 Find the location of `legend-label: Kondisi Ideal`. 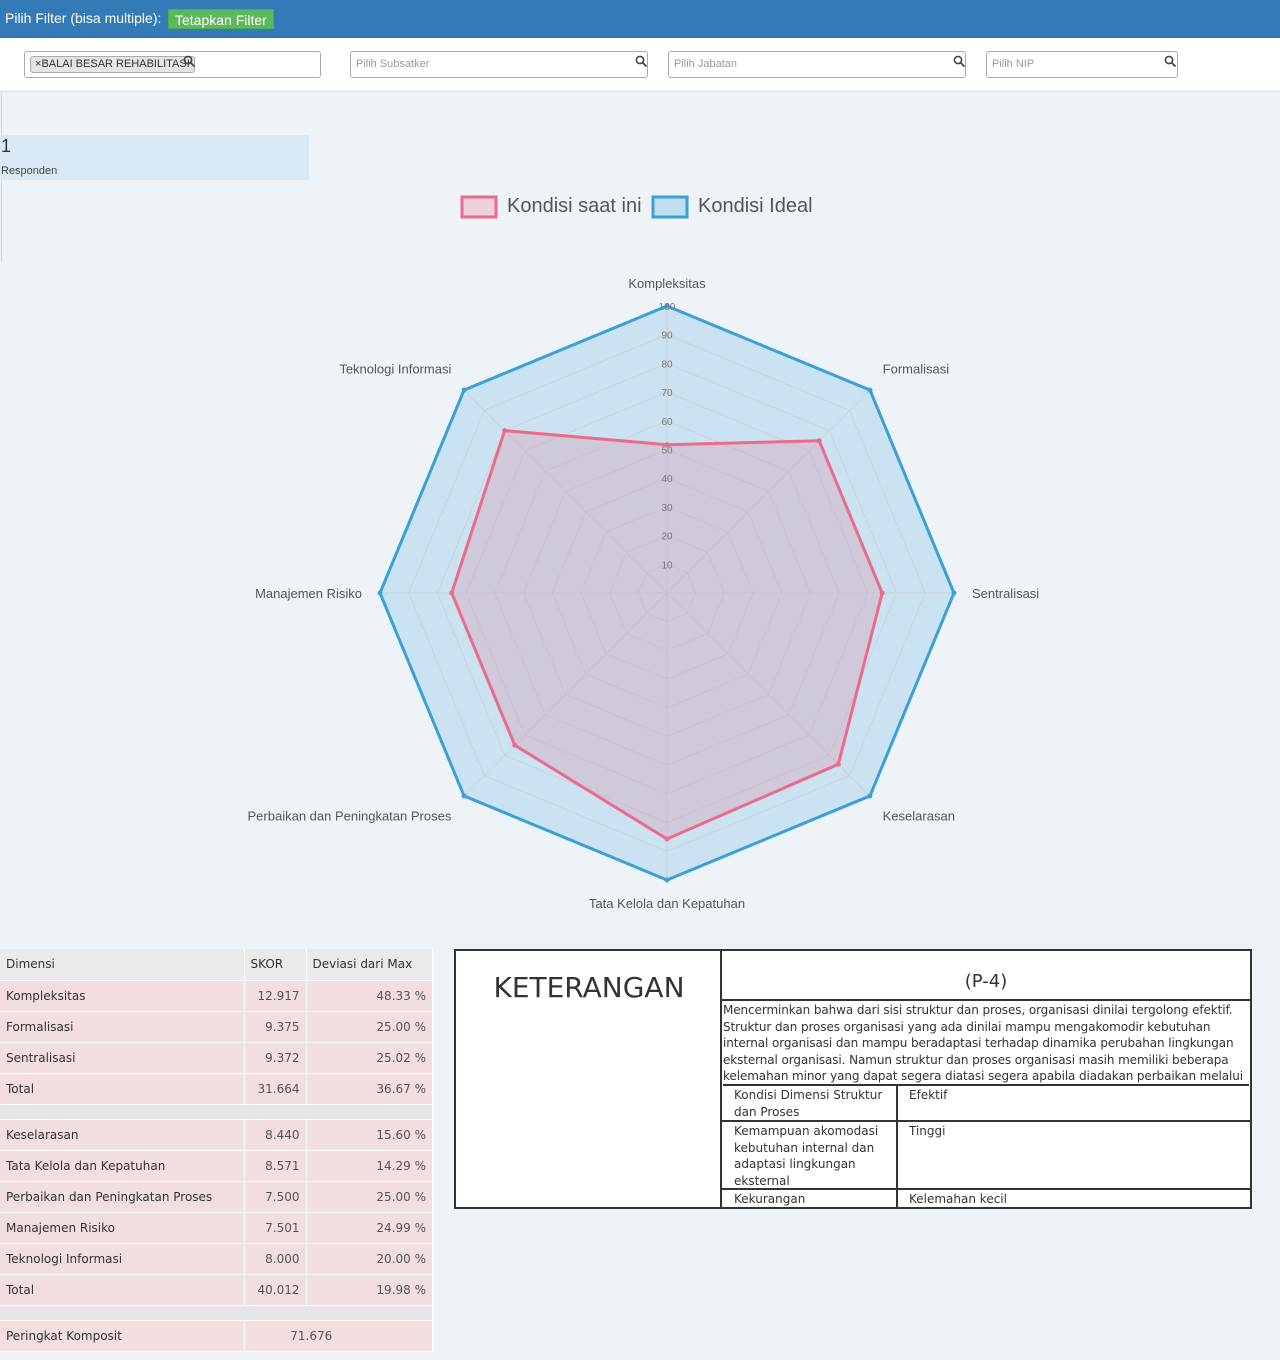

legend-label: Kondisi Ideal is located at coordinates (755, 206).